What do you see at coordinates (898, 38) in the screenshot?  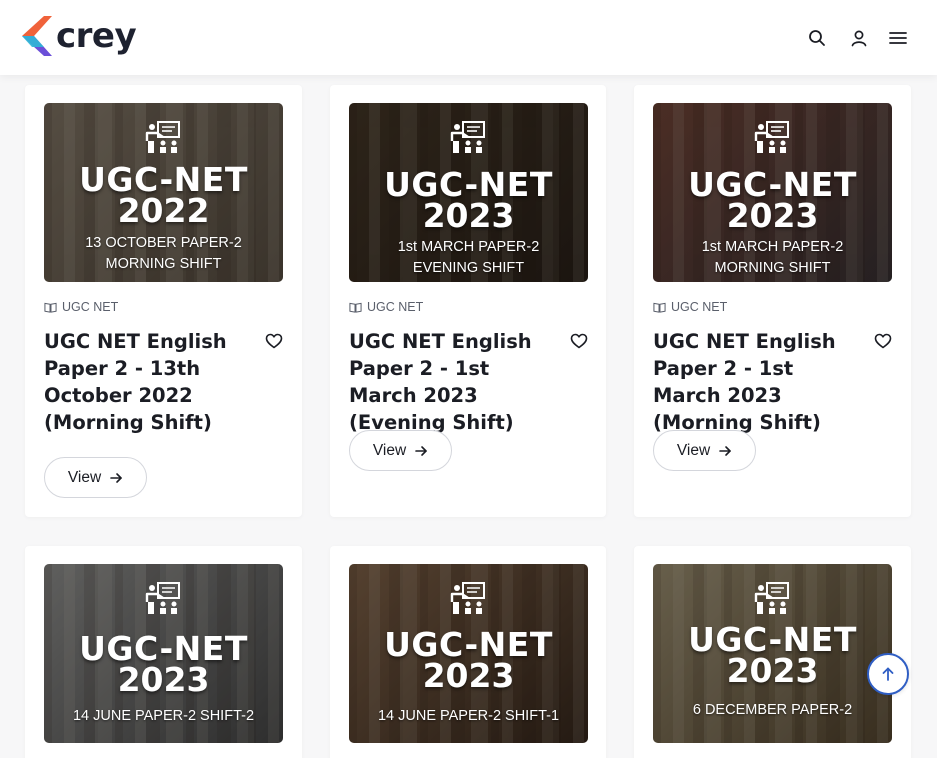 I see `menu-icon` at bounding box center [898, 38].